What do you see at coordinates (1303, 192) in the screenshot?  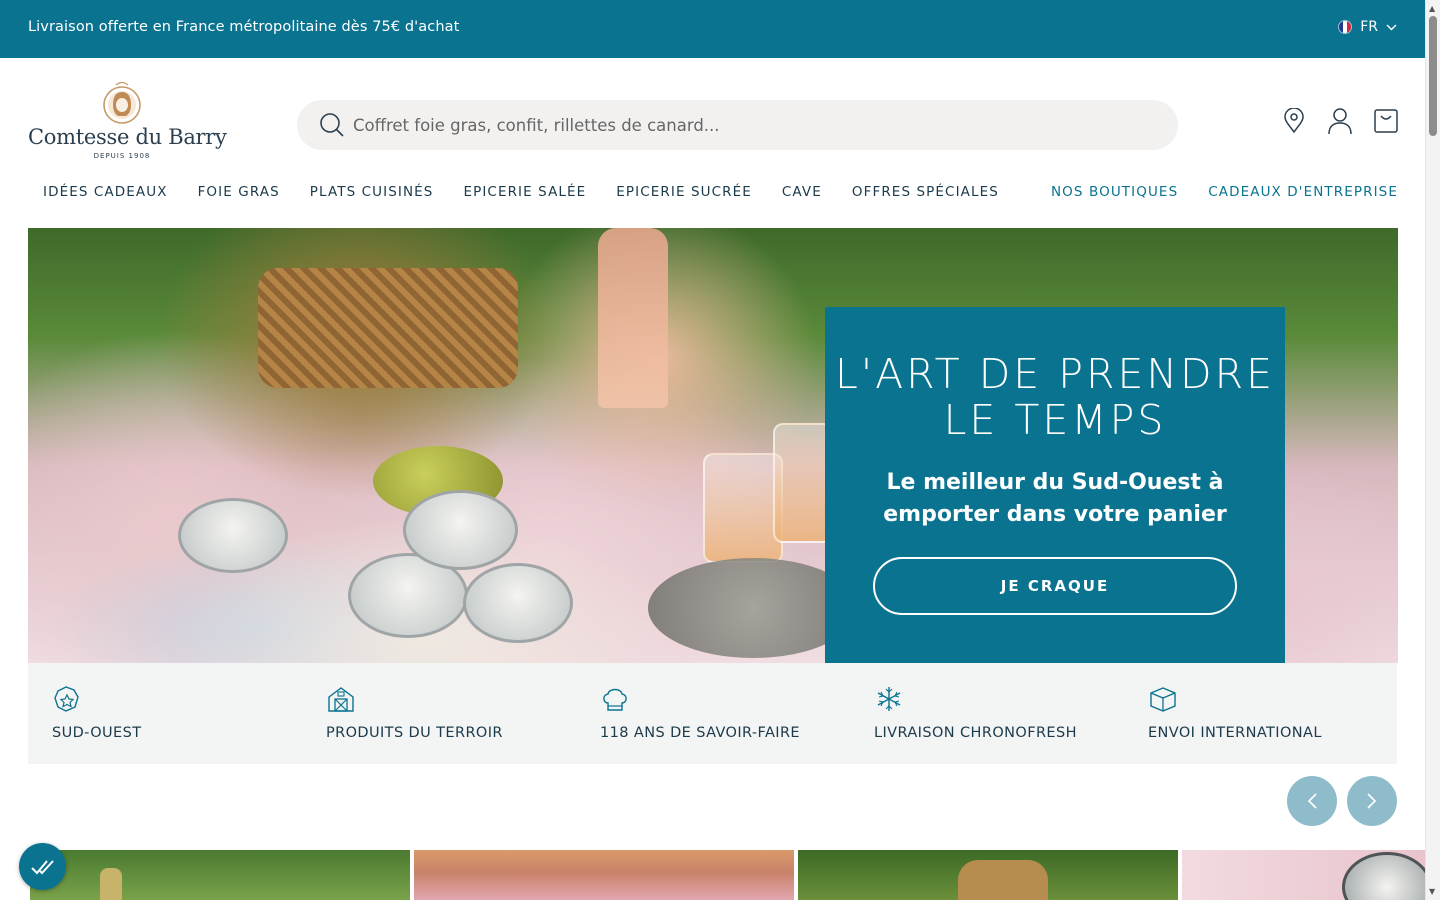 I see `nav-cadeaux-entreprise: CADEAUX D'ENTREPRISE` at bounding box center [1303, 192].